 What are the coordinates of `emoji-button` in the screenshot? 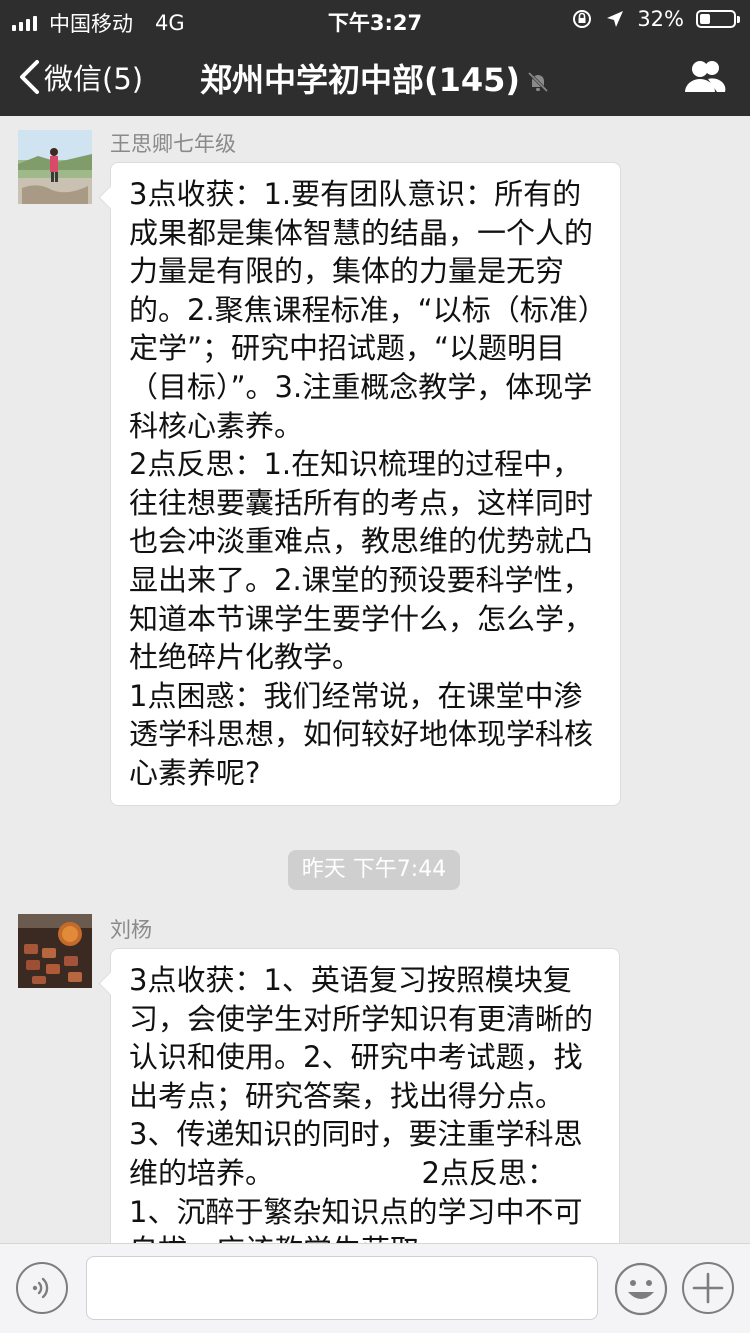 It's located at (641, 1289).